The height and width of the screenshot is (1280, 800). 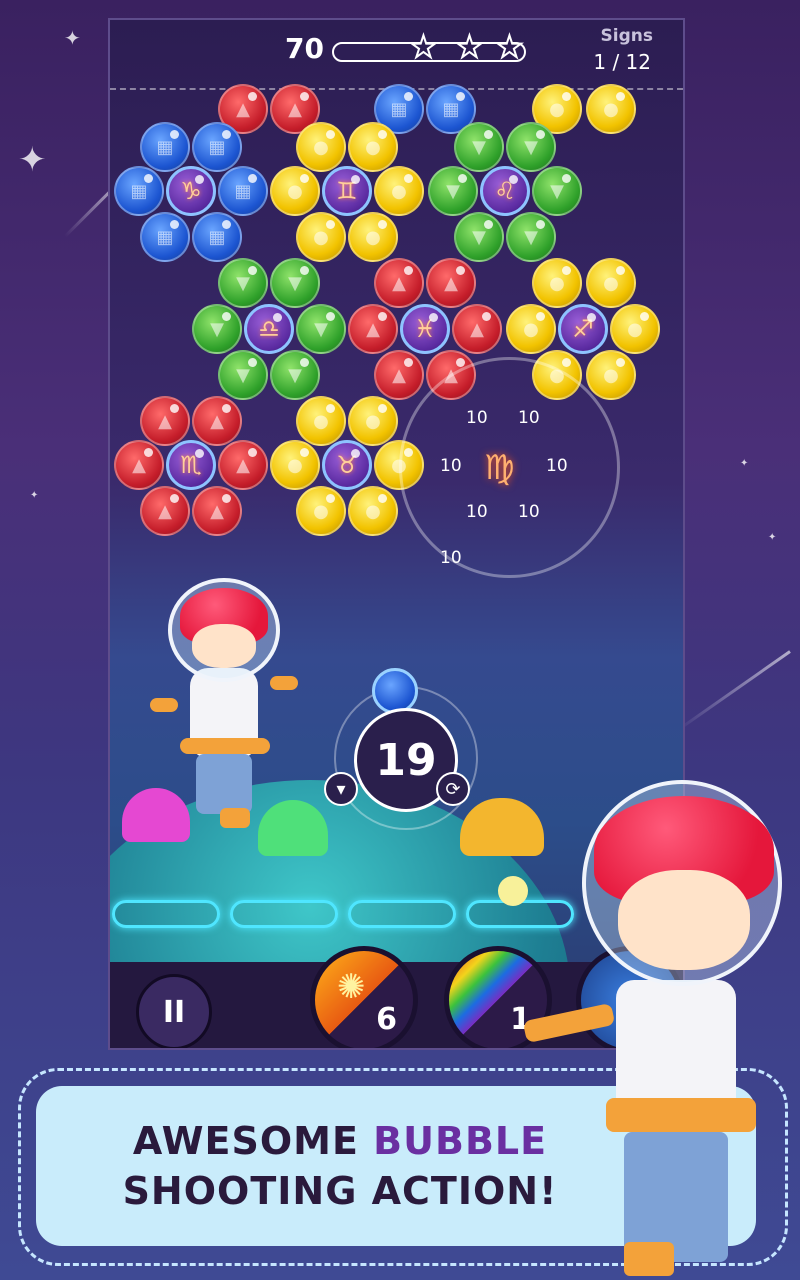 I want to click on zodiac-bubble: ♉, so click(x=347, y=465).